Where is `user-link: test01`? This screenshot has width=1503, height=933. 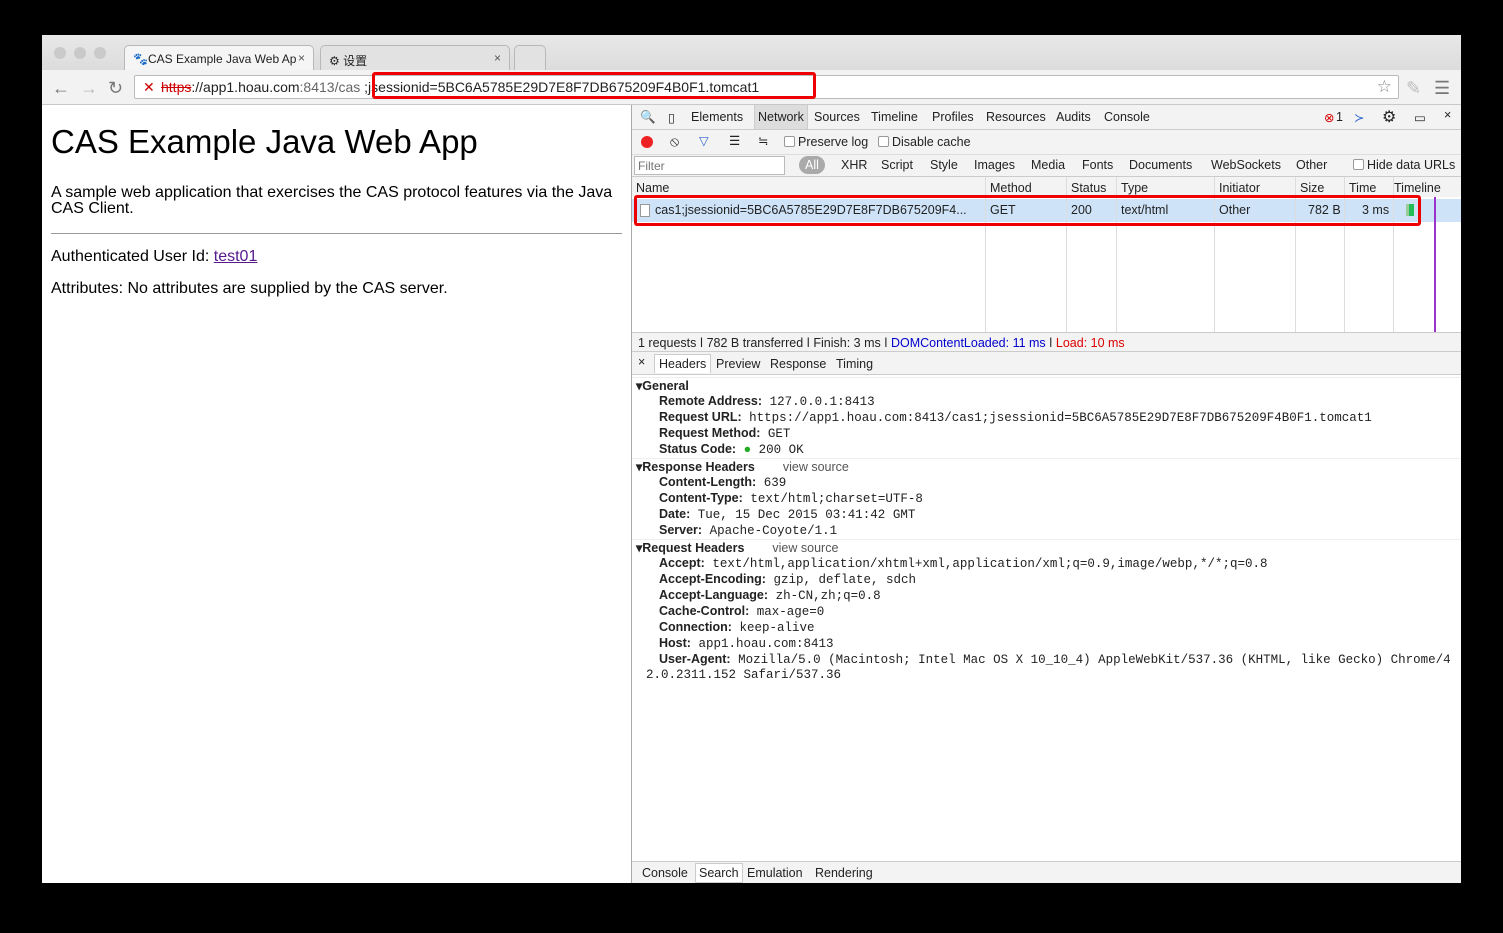
user-link: test01 is located at coordinates (236, 256).